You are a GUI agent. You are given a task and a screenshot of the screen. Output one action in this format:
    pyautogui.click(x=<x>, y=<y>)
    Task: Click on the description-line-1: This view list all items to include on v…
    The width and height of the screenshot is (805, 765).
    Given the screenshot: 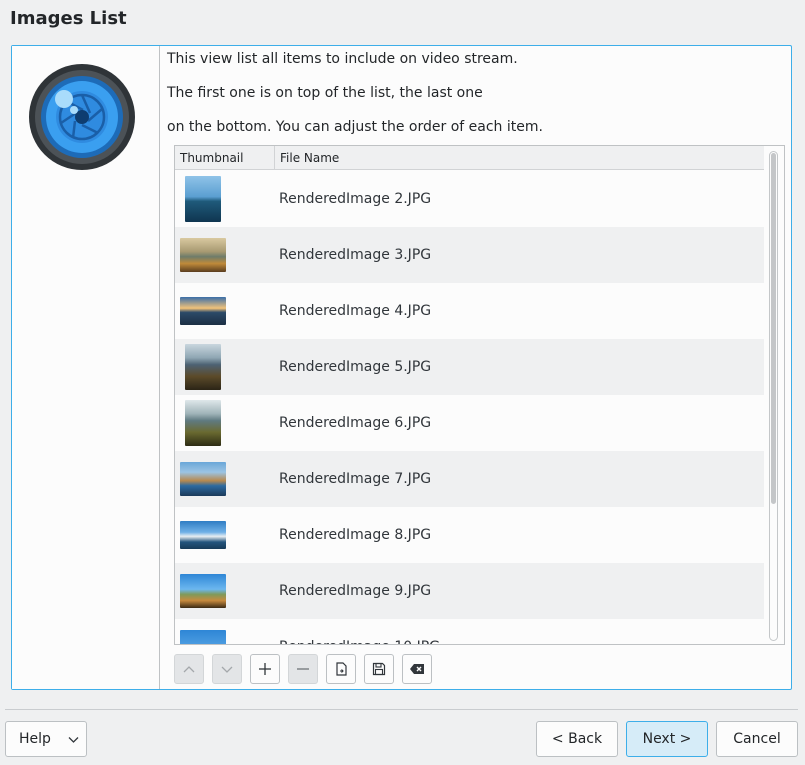 What is the action you would take?
    pyautogui.click(x=342, y=59)
    